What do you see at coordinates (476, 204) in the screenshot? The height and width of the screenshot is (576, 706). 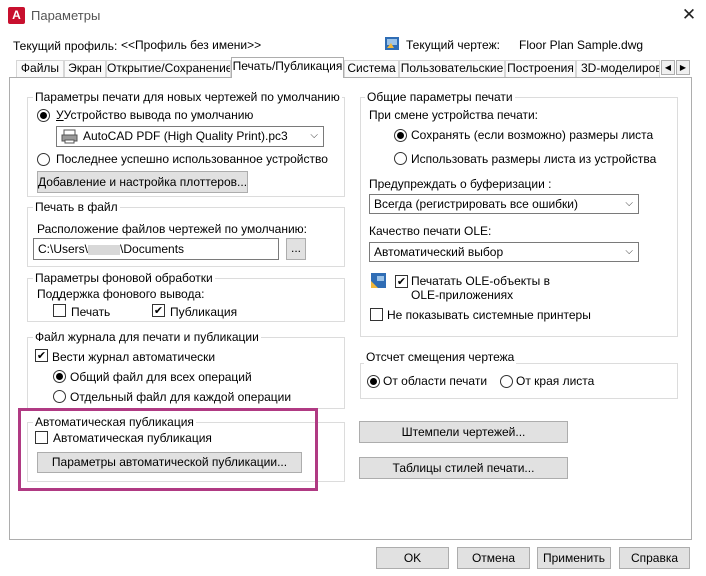 I see `spool-alert-value: Всегда (регистрировать все ошибки)` at bounding box center [476, 204].